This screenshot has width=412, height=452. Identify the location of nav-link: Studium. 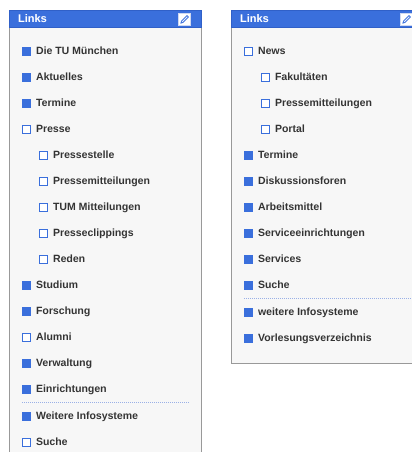
(57, 285).